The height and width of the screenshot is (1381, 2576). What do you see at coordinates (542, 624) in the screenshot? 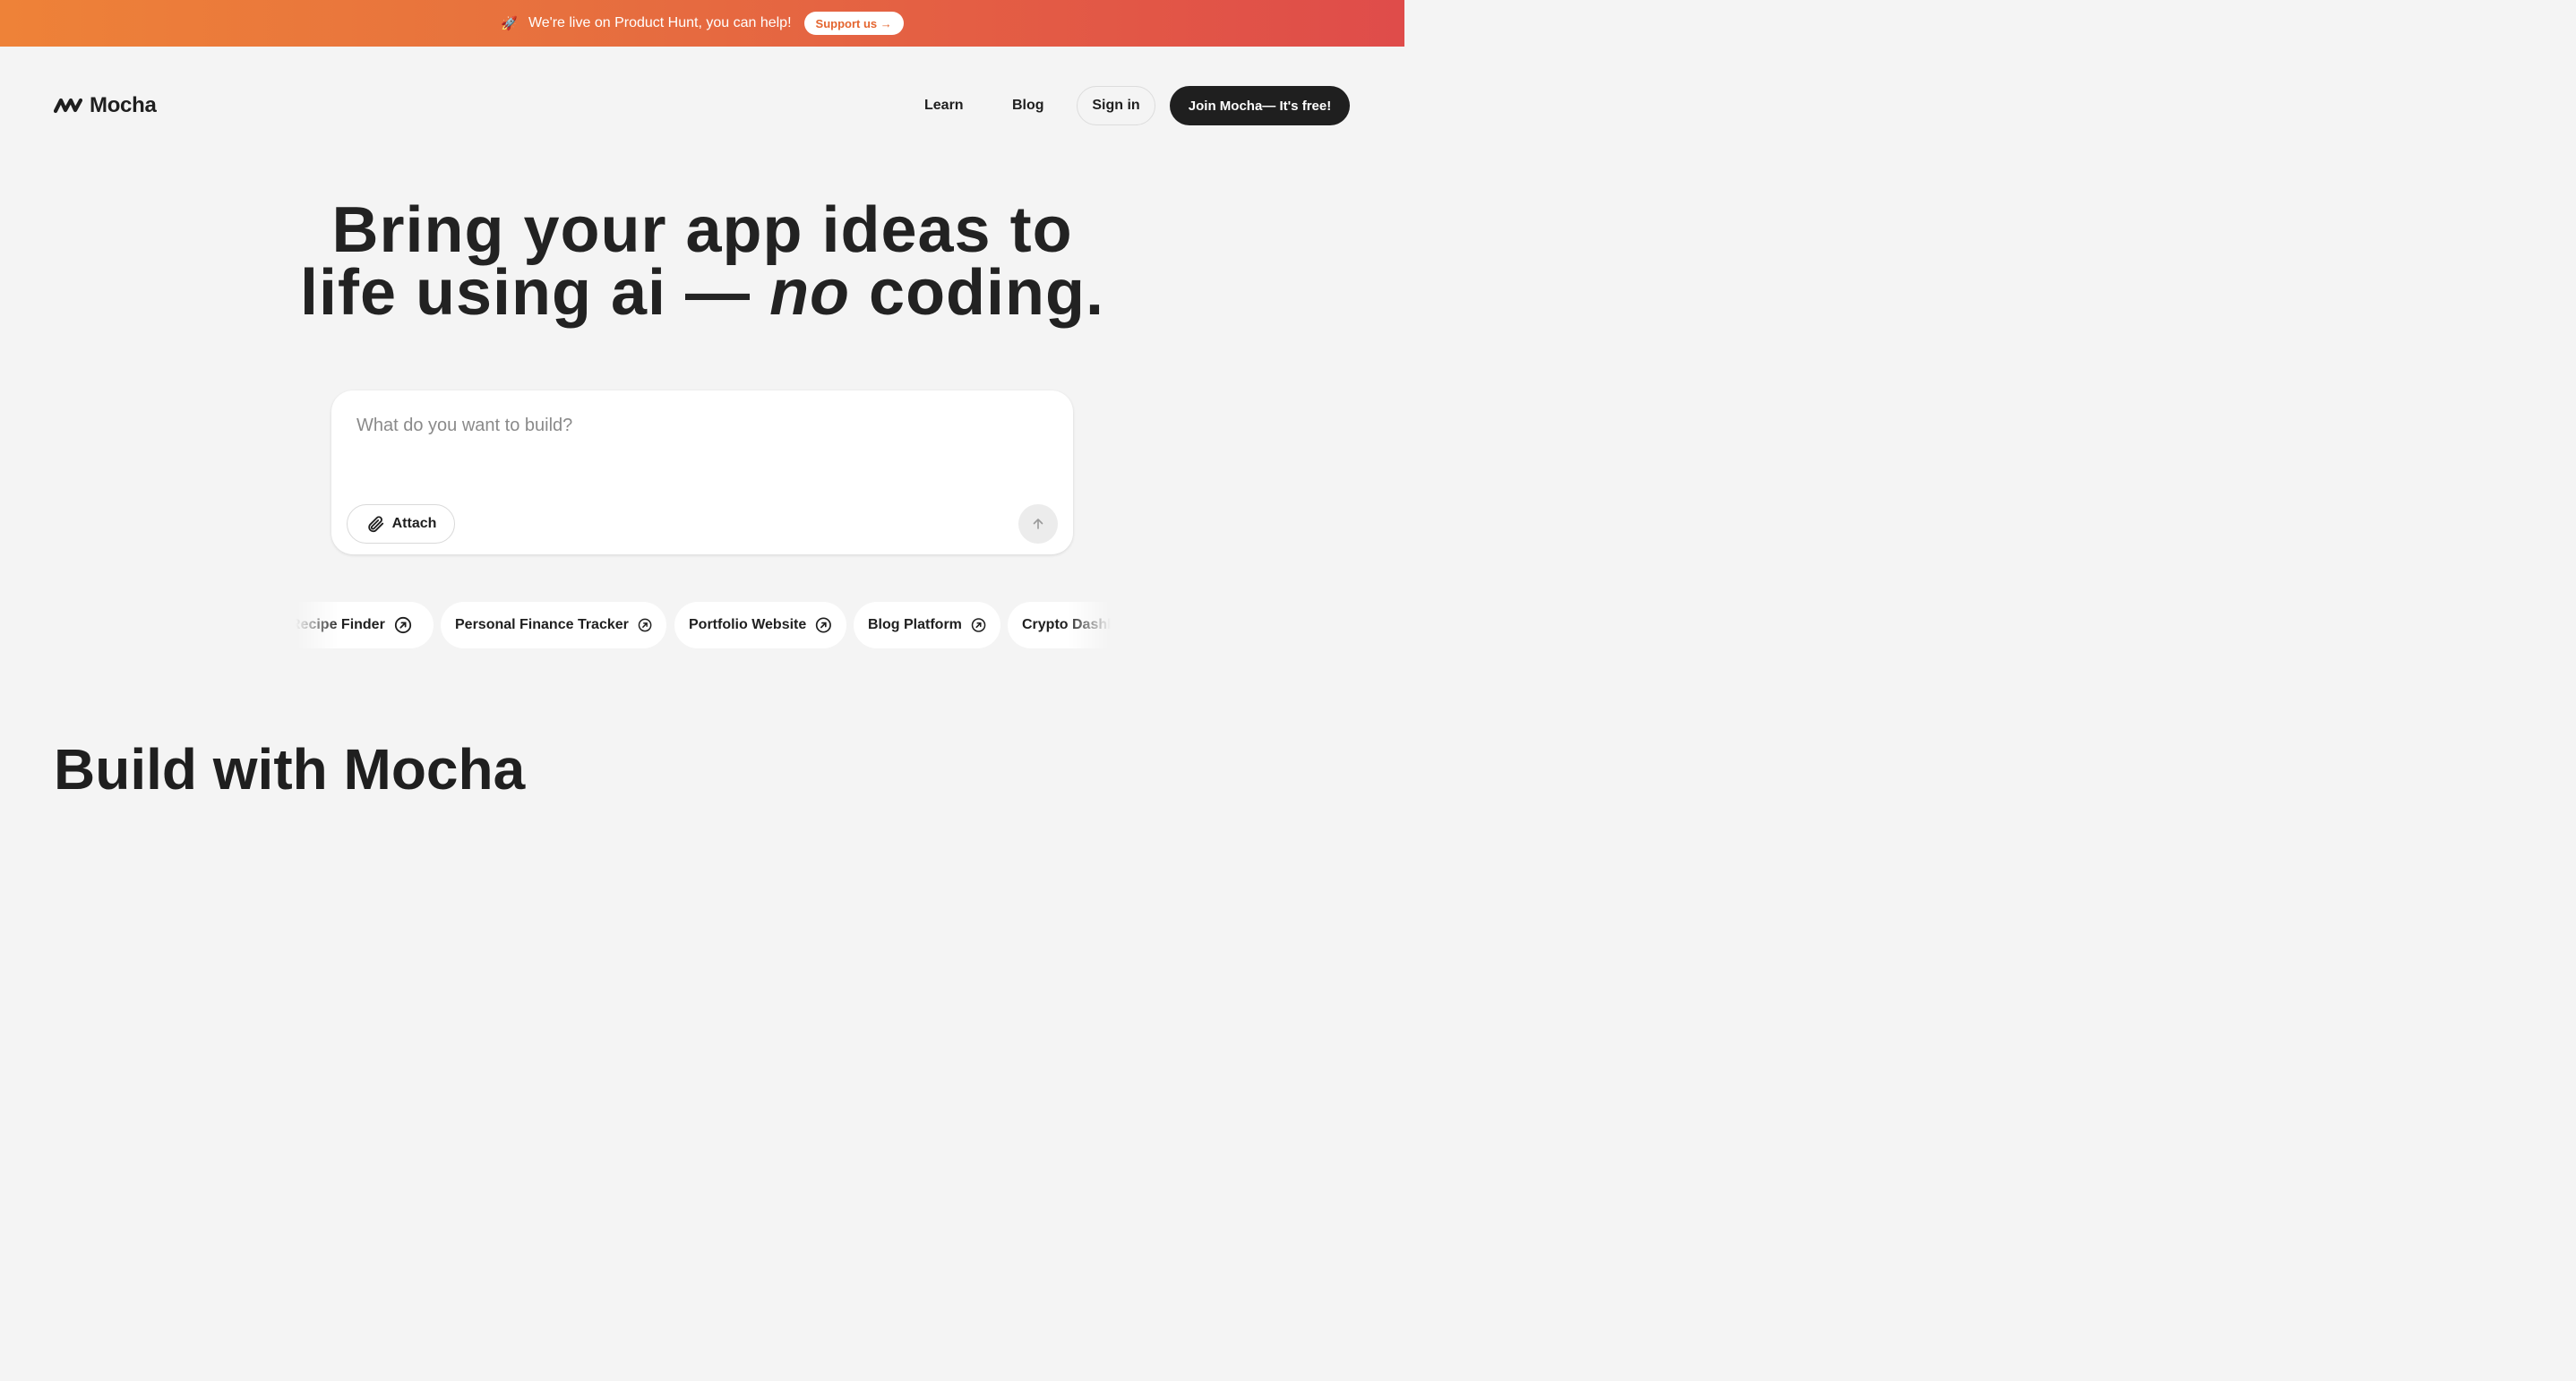
I see `suggestion-label: Personal Finance Tracker` at bounding box center [542, 624].